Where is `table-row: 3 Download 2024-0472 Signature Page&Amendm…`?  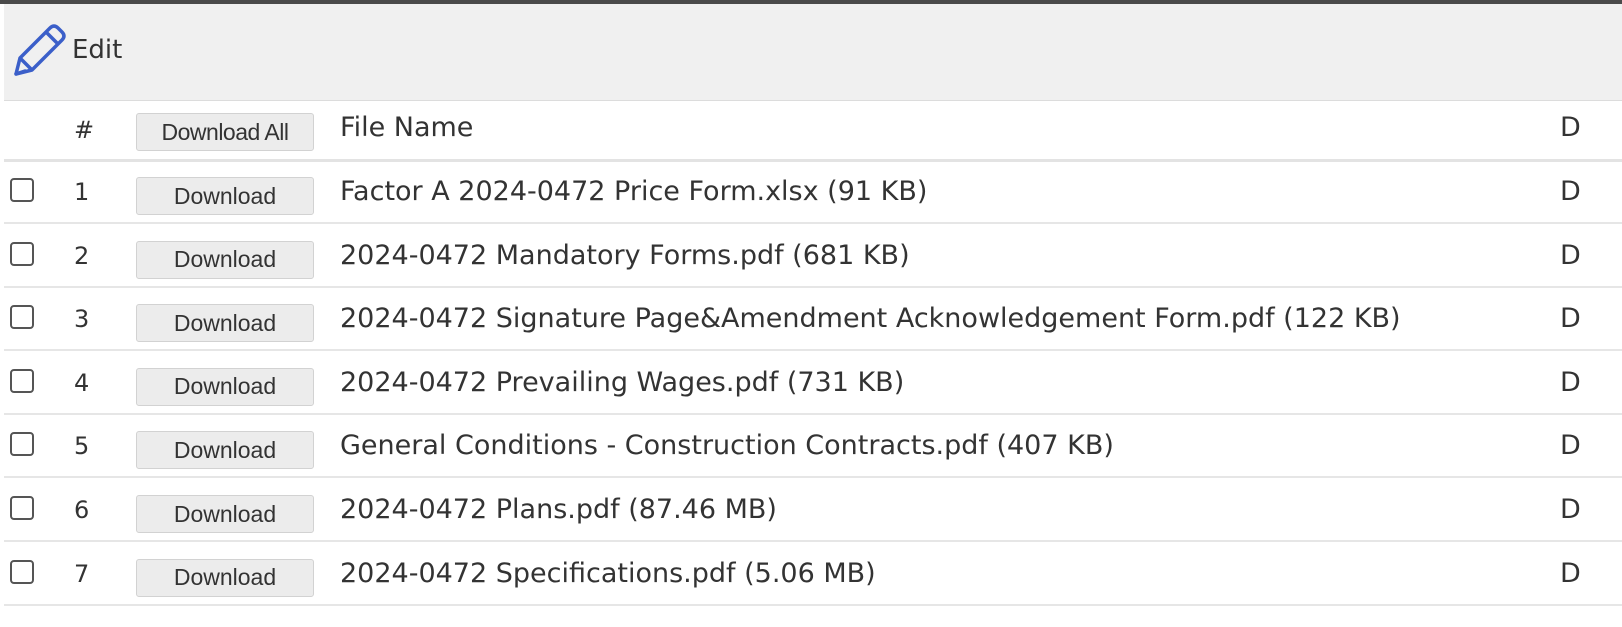 table-row: 3 Download 2024-0472 Signature Page&Amendm… is located at coordinates (813, 320).